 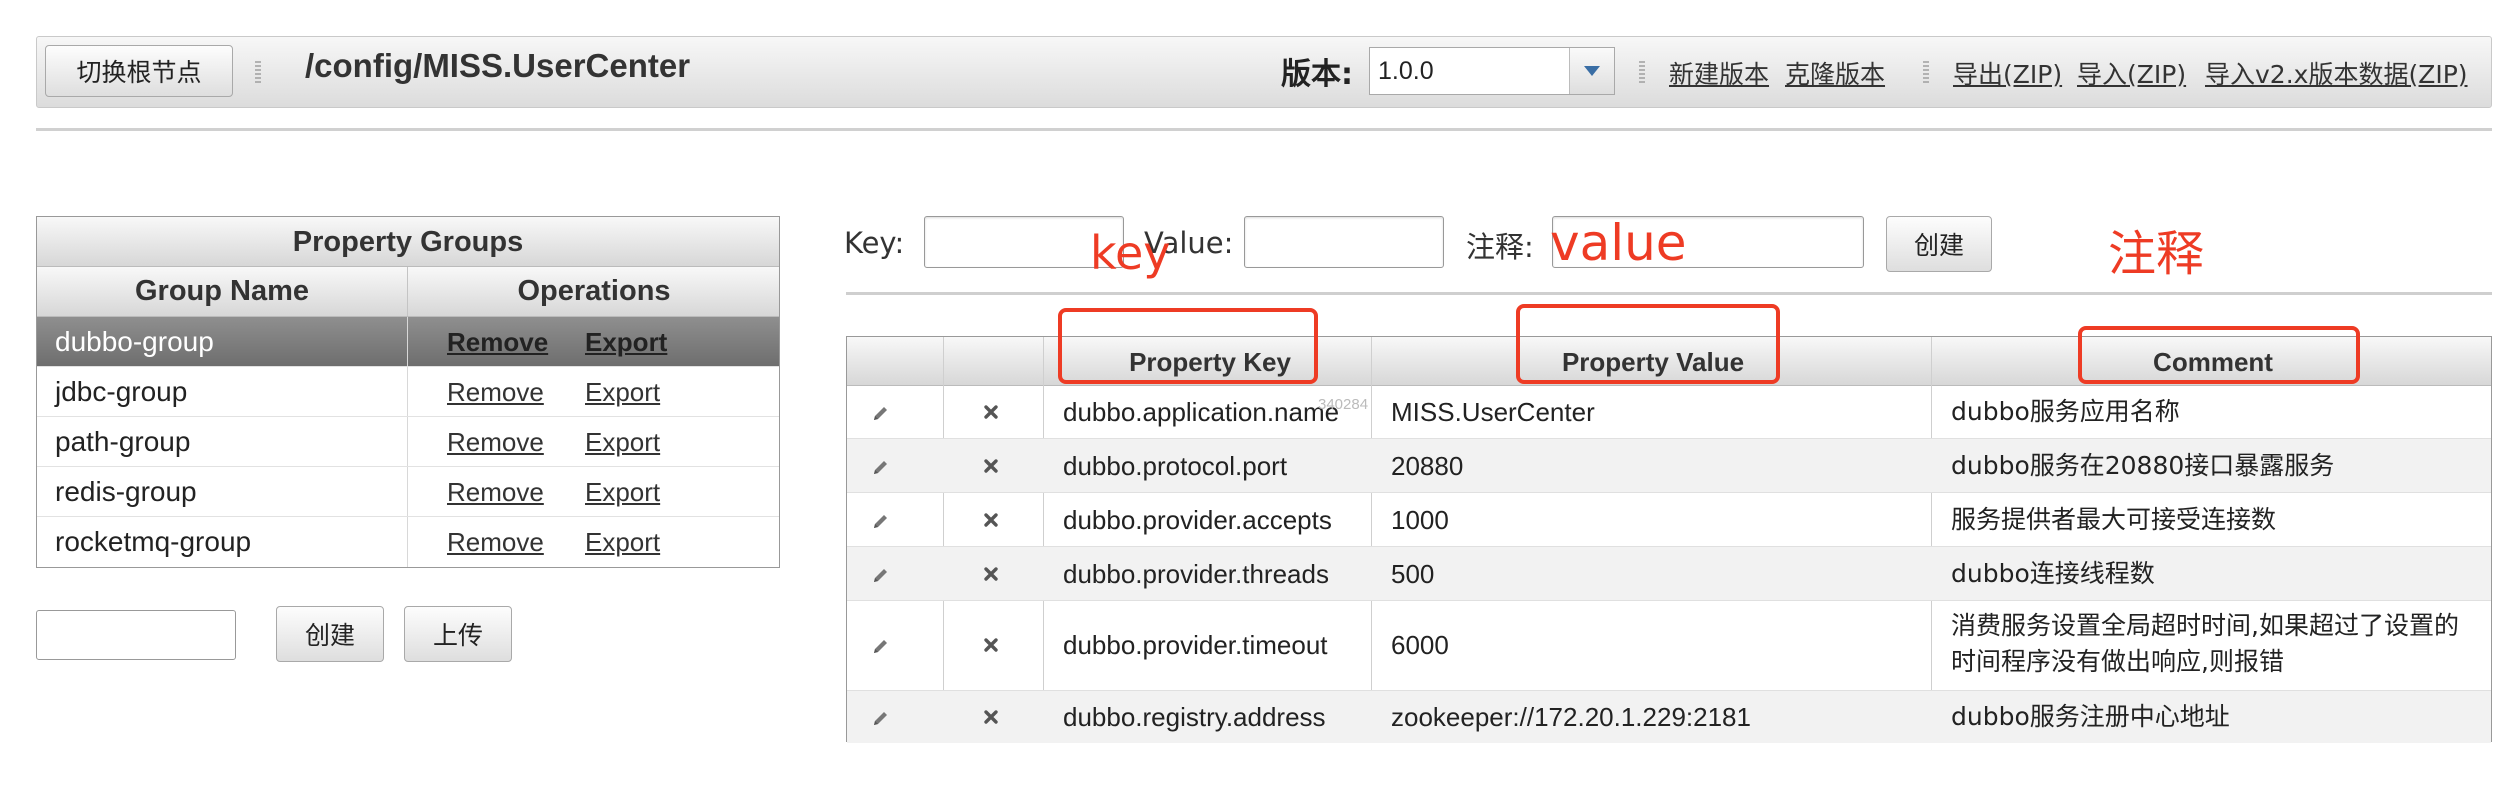 I want to click on version-dropdown-trigger, so click(x=1591, y=71).